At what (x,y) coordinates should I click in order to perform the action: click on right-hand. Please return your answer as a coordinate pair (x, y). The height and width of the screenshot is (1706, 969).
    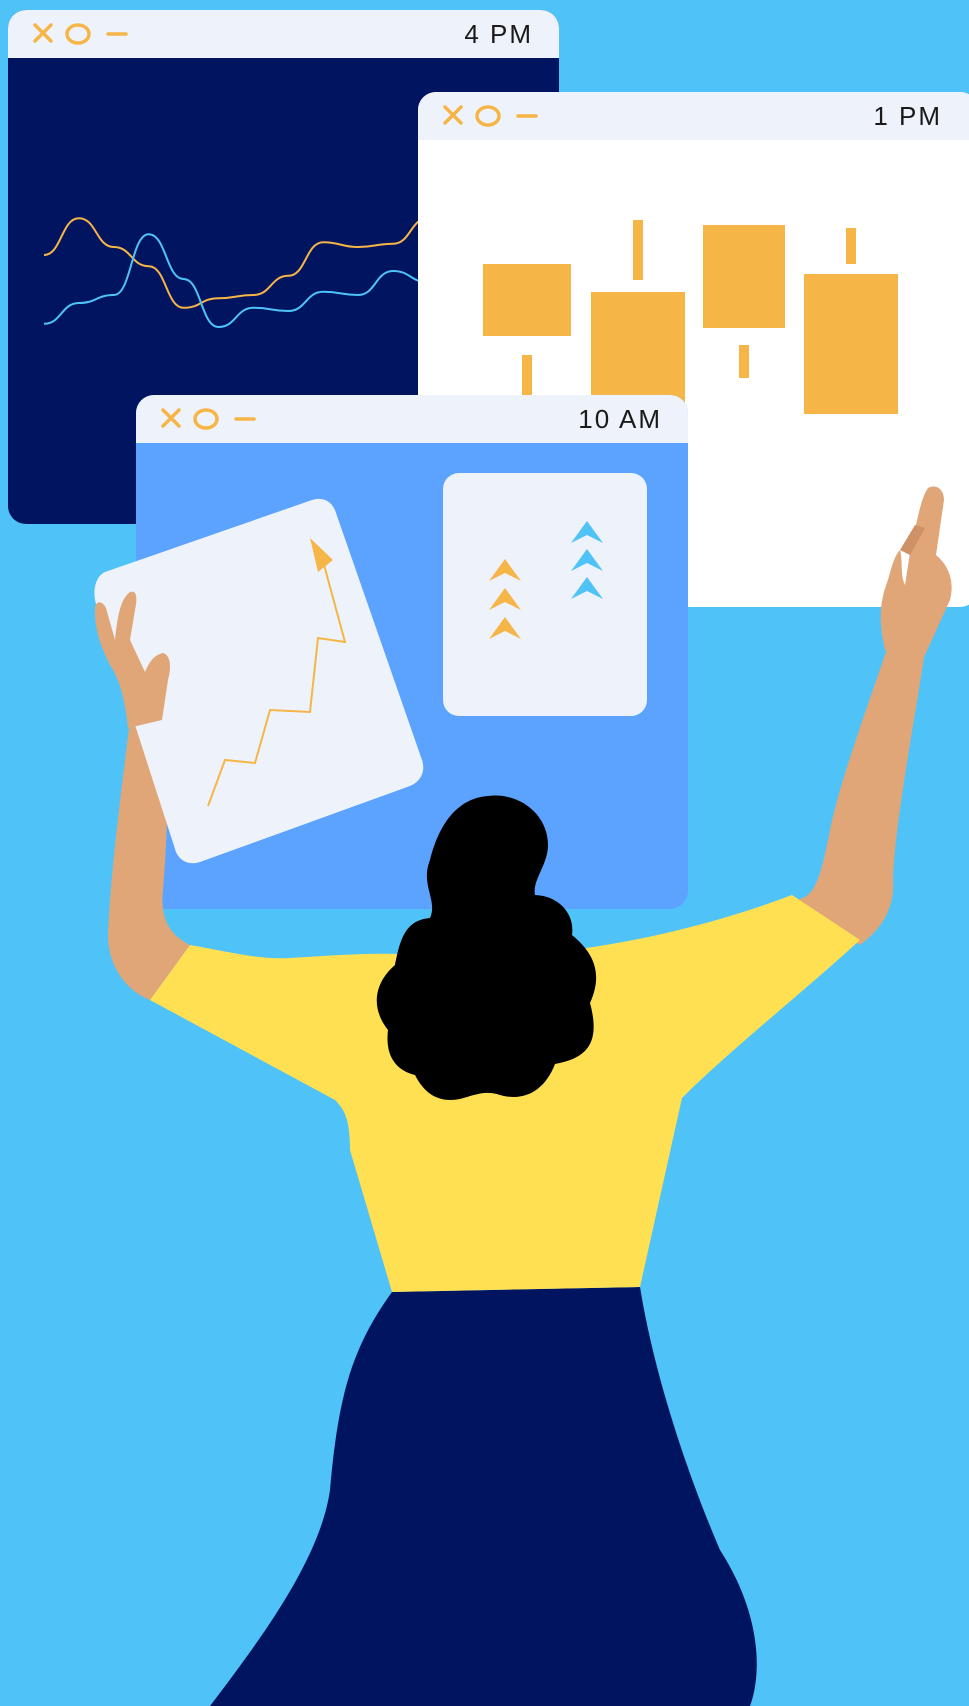
    Looking at the image, I should click on (916, 570).